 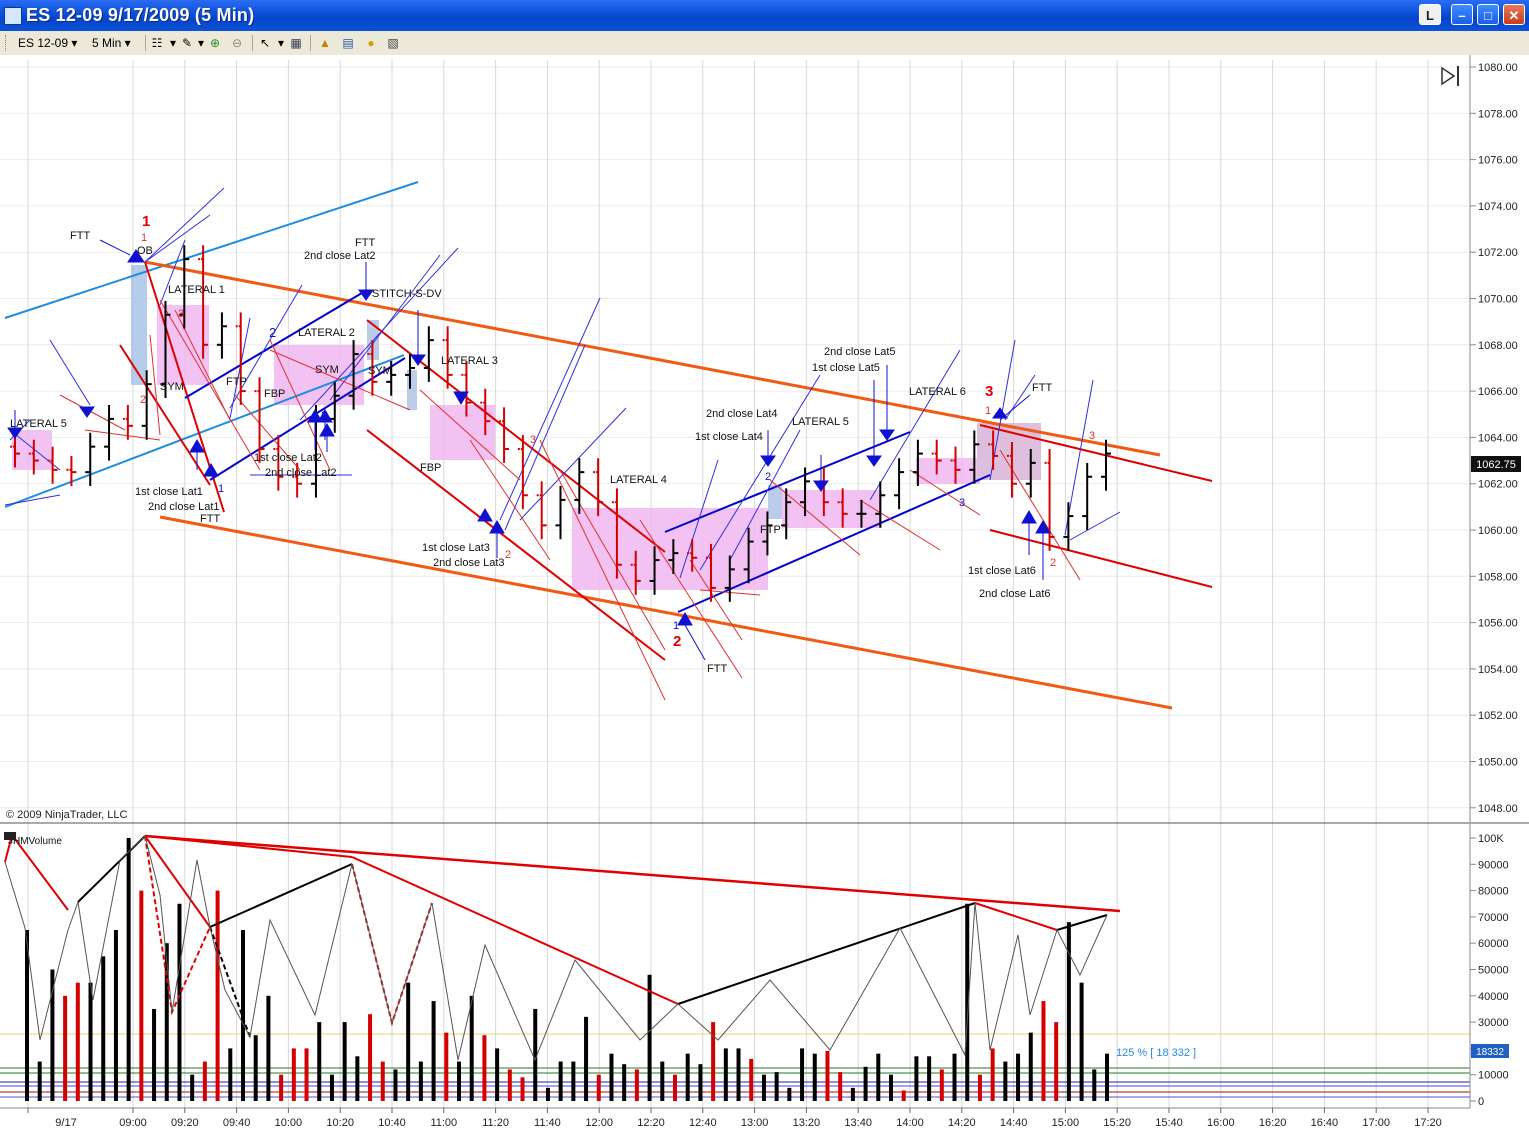 What do you see at coordinates (237, 1123) in the screenshot?
I see `time-tick-label: 09:40` at bounding box center [237, 1123].